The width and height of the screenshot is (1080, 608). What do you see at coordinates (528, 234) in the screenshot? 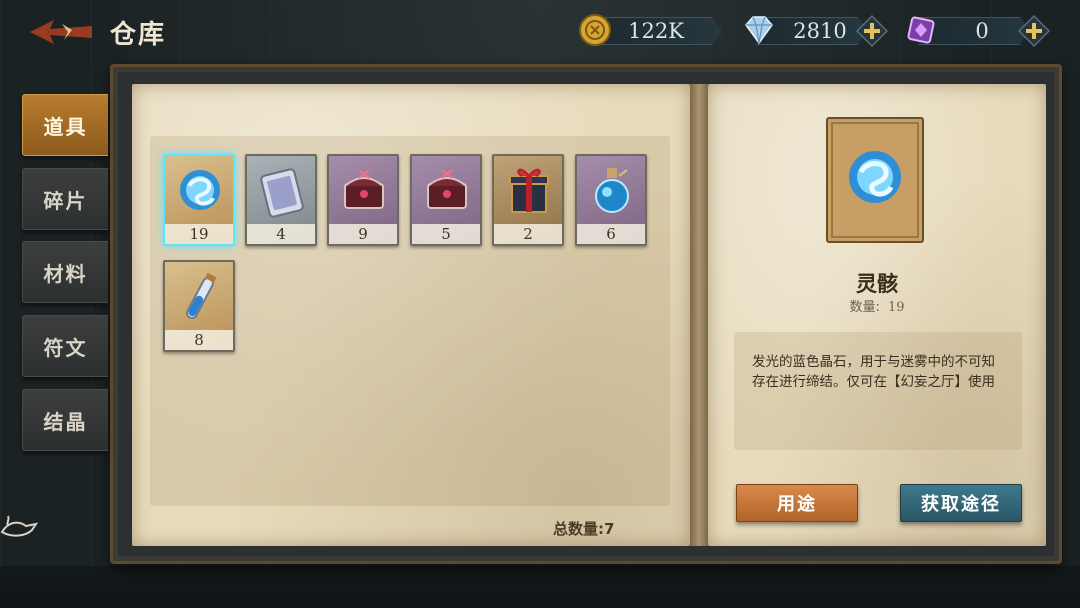
I see `item-count: 2` at bounding box center [528, 234].